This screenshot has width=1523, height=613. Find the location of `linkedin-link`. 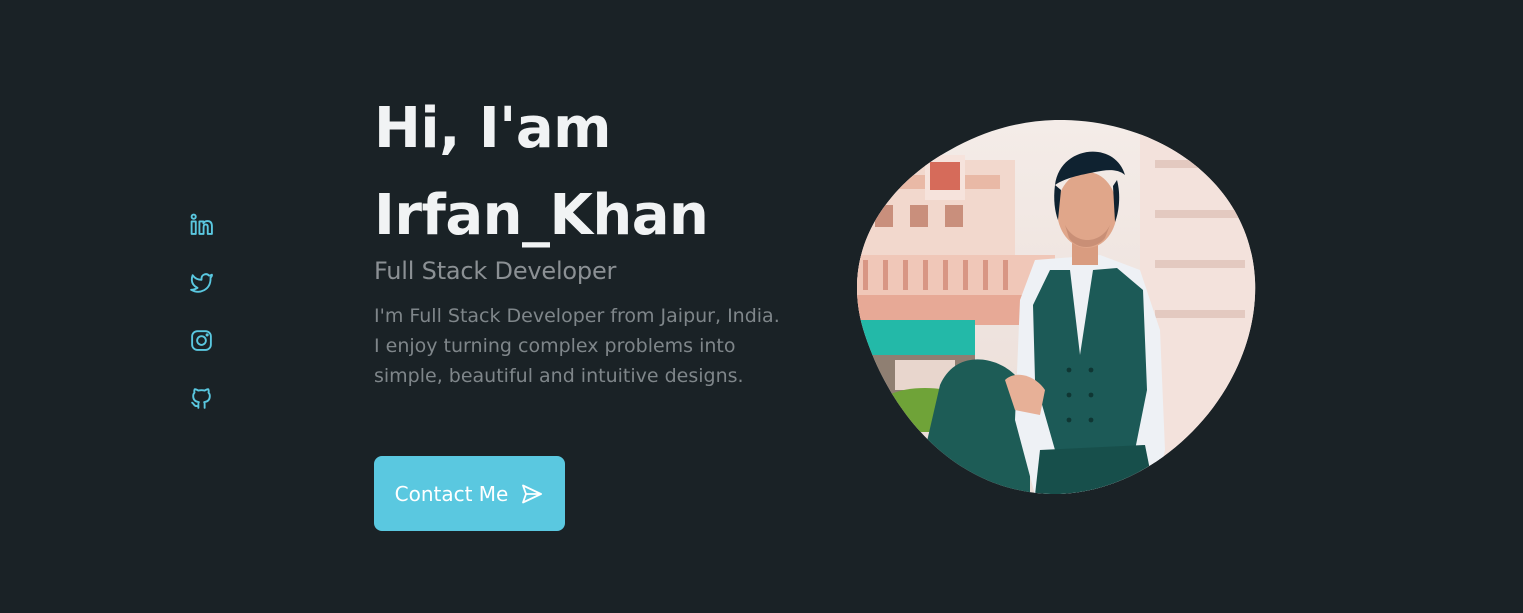

linkedin-link is located at coordinates (201, 224).